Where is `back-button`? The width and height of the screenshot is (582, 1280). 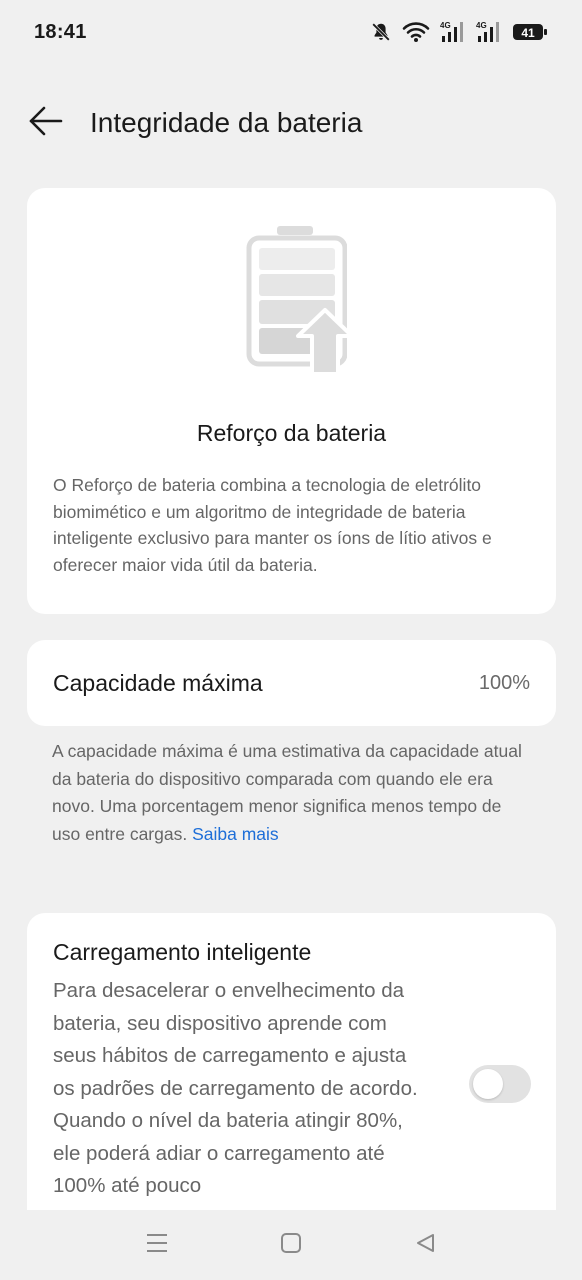
back-button is located at coordinates (46, 123).